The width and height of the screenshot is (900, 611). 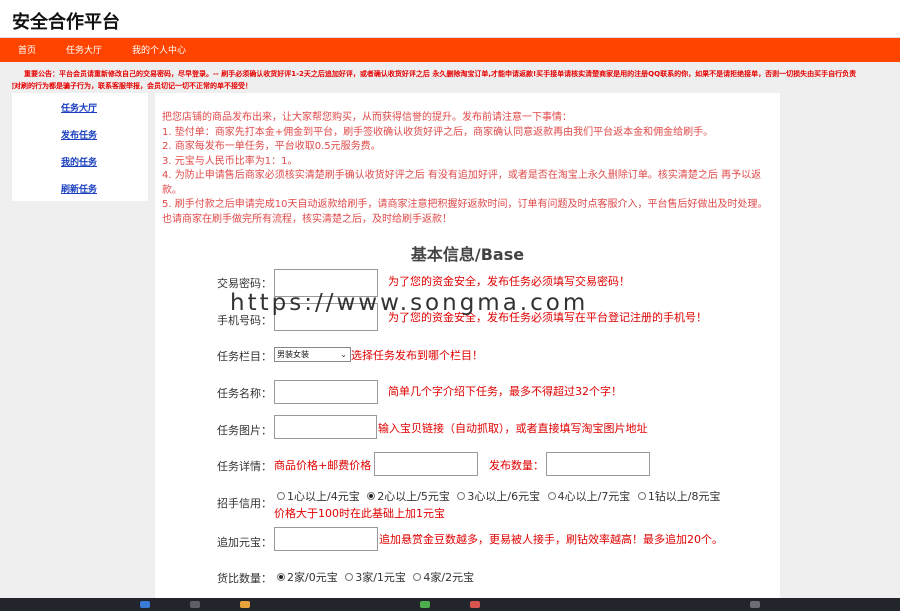 What do you see at coordinates (244, 393) in the screenshot?
I see `name-label: 任务名称：` at bounding box center [244, 393].